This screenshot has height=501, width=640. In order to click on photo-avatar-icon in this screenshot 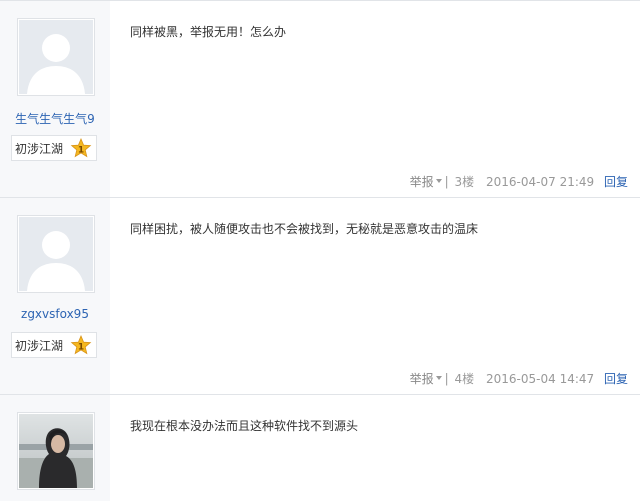, I will do `click(56, 451)`.